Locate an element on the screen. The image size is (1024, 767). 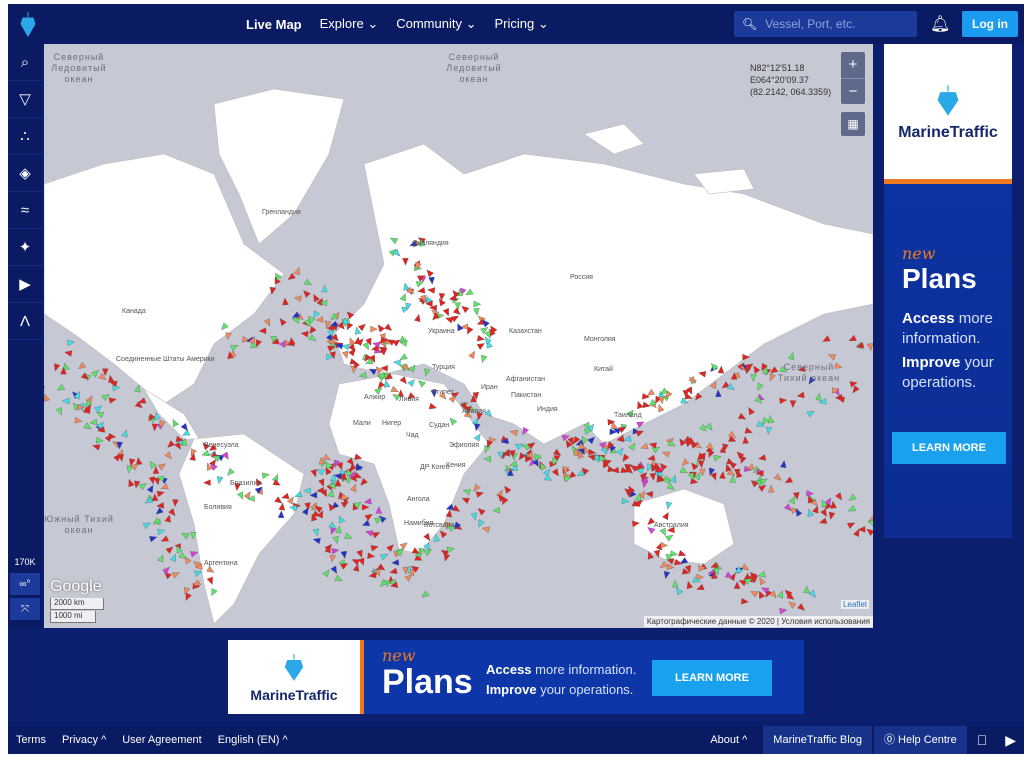
footer-user-agreement: User Agreement is located at coordinates (161, 740).